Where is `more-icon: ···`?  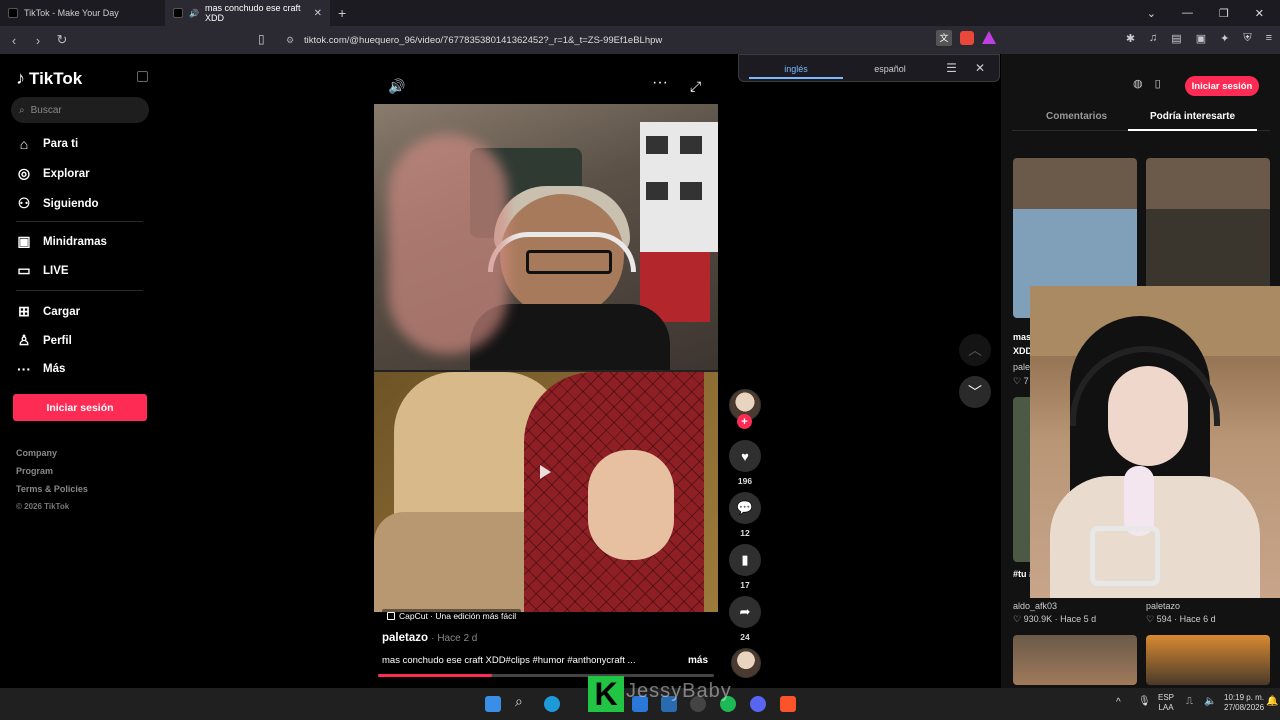 more-icon: ··· is located at coordinates (24, 369).